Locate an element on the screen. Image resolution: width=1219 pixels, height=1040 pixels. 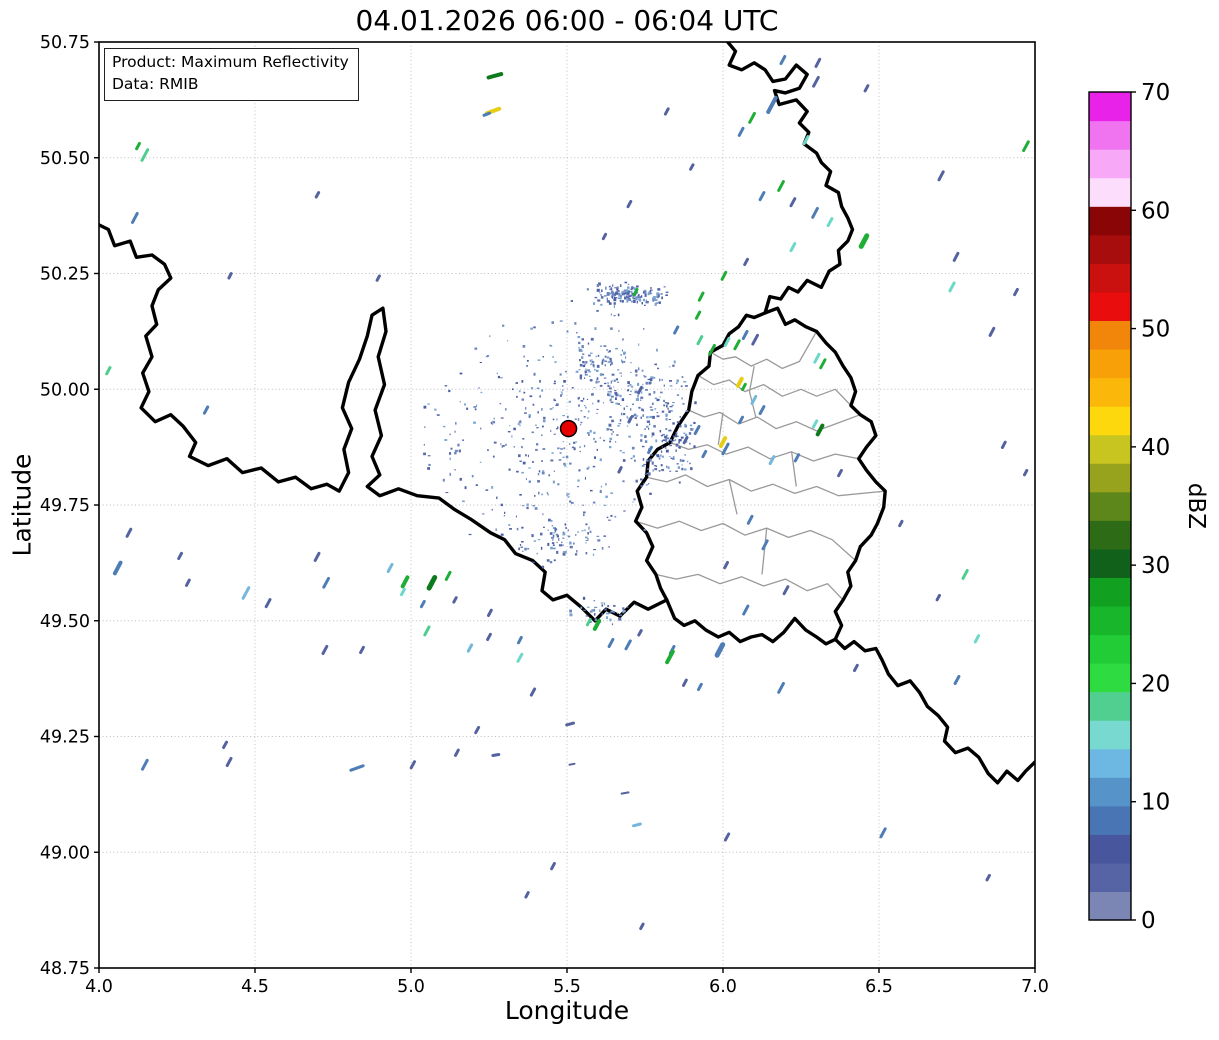
y-tick-label: 49.00 is located at coordinates (65, 853).